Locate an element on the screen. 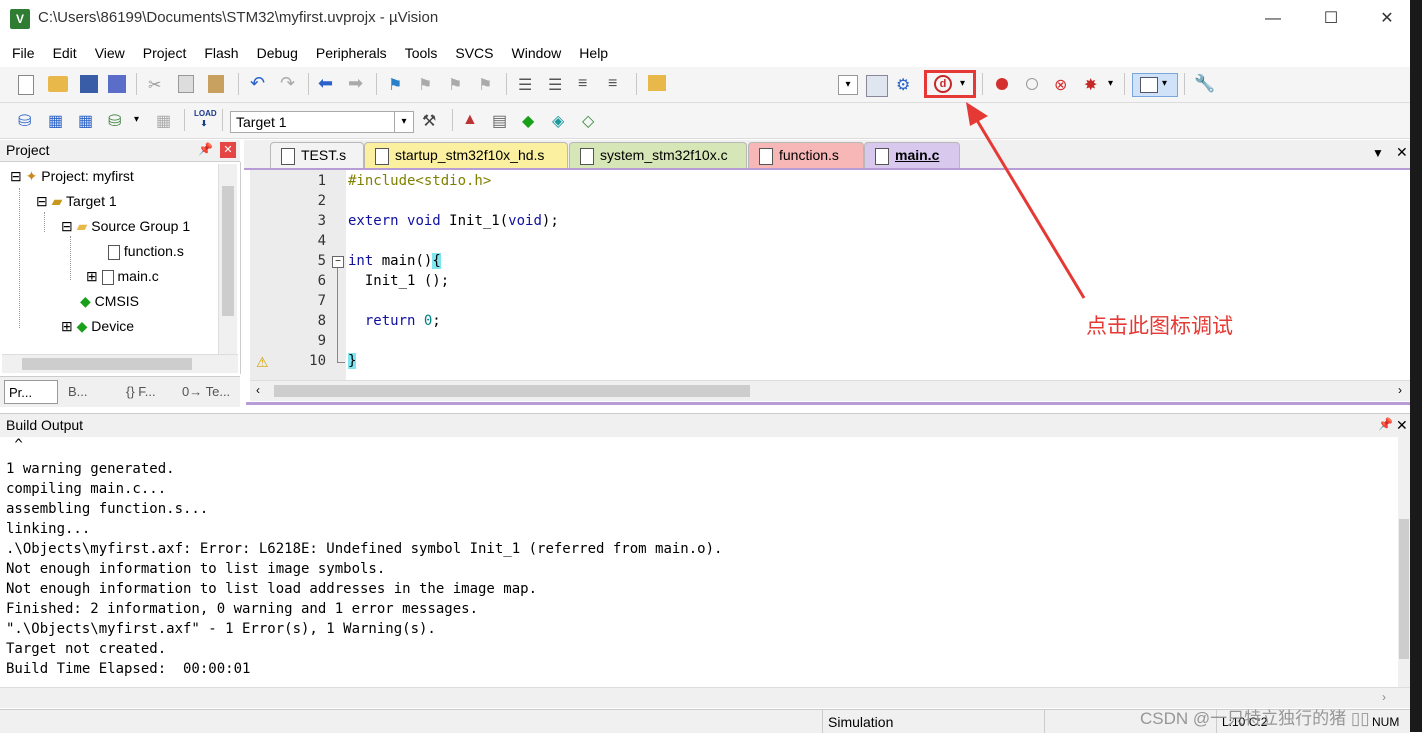 This screenshot has width=1422, height=733. bookmark-next-icon: ⚑ is located at coordinates (458, 85).